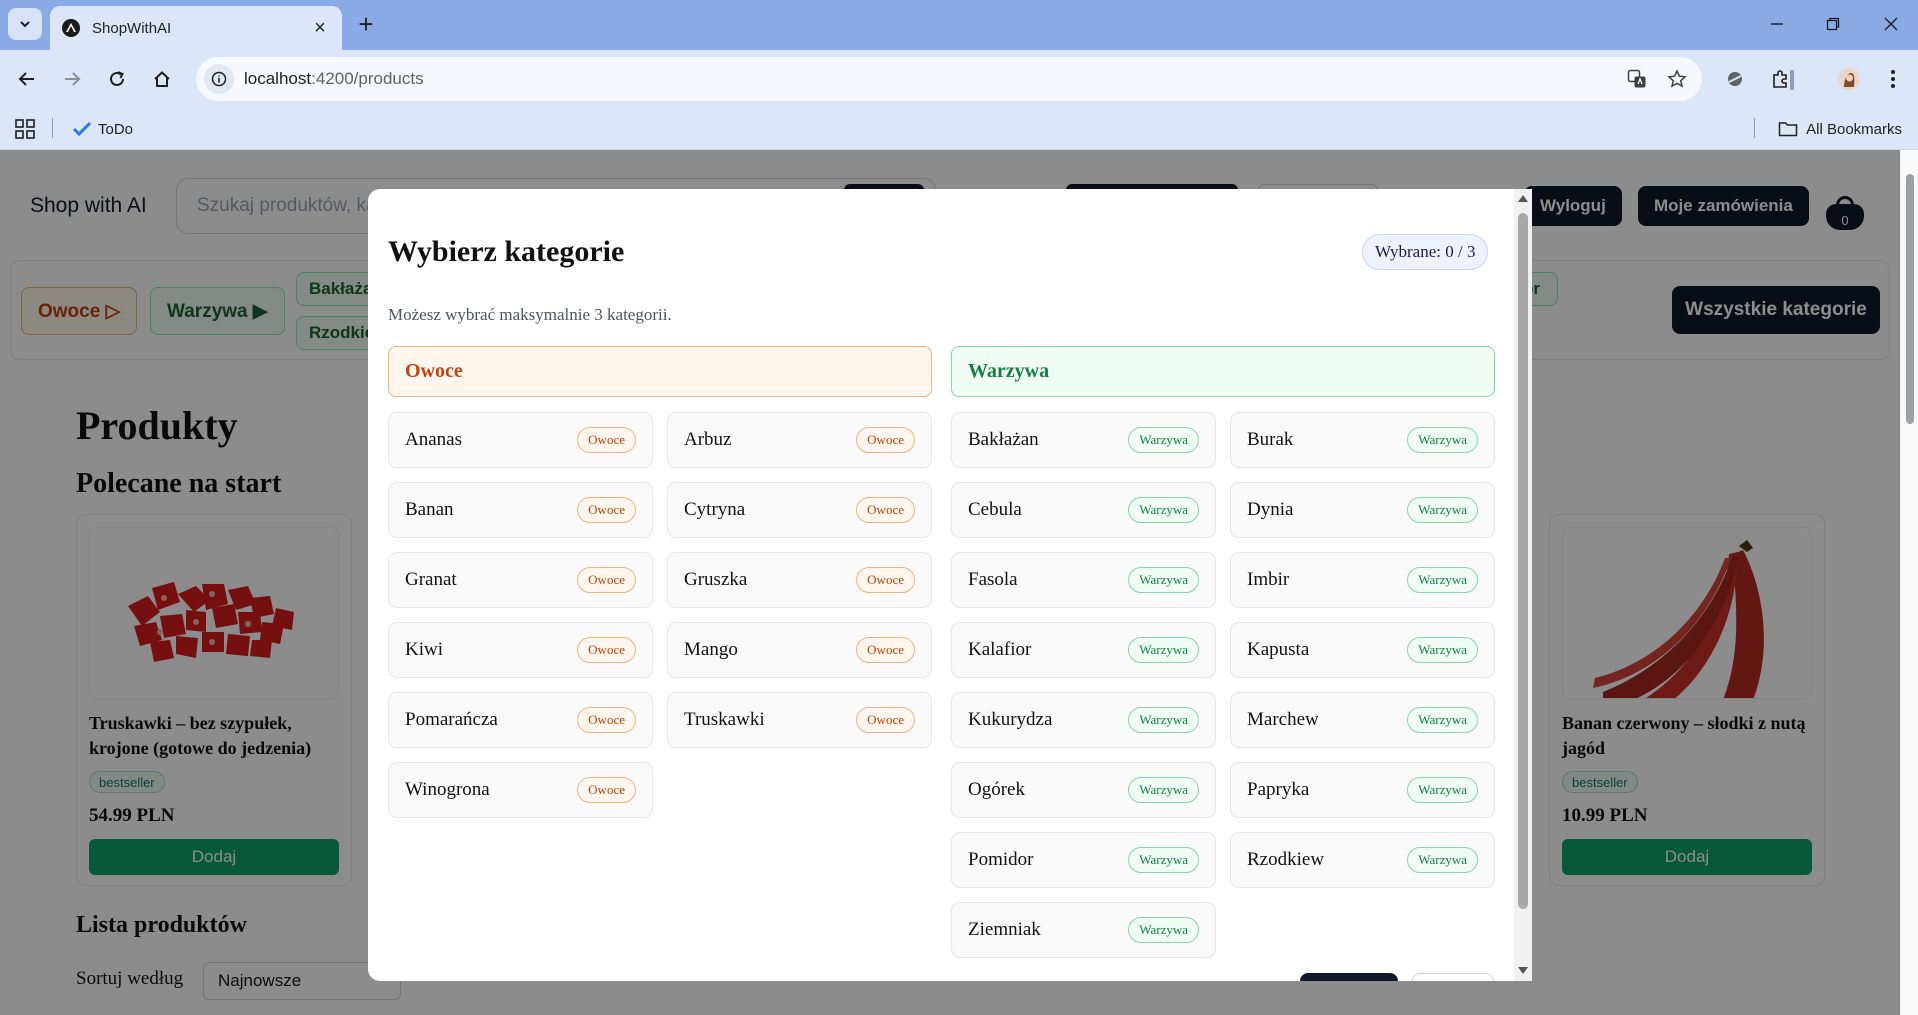  I want to click on back-button, so click(27, 79).